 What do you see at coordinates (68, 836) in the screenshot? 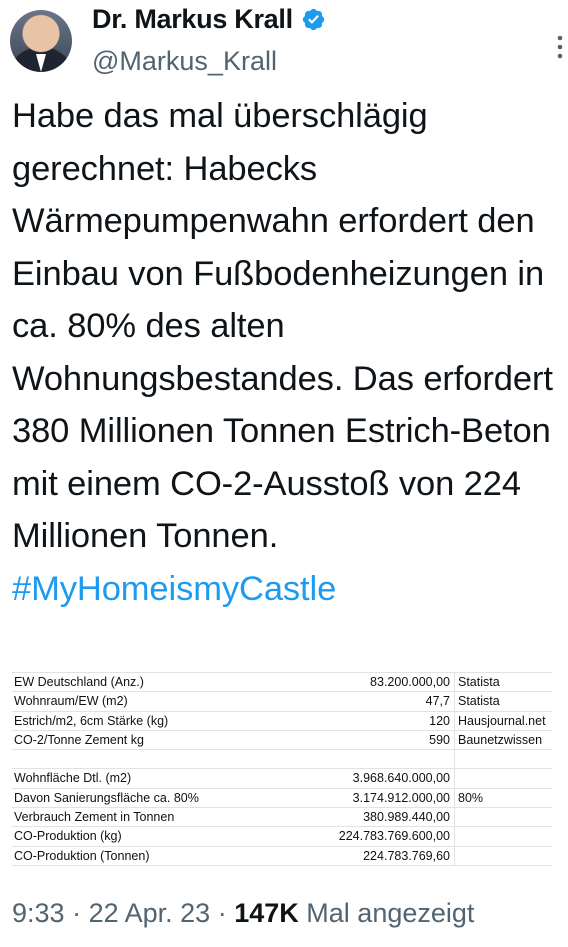
I see `row-label: CO-Produktion (kg)` at bounding box center [68, 836].